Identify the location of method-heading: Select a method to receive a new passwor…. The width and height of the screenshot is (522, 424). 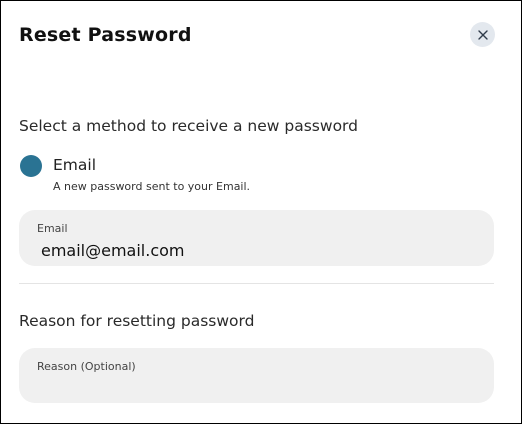
(188, 126).